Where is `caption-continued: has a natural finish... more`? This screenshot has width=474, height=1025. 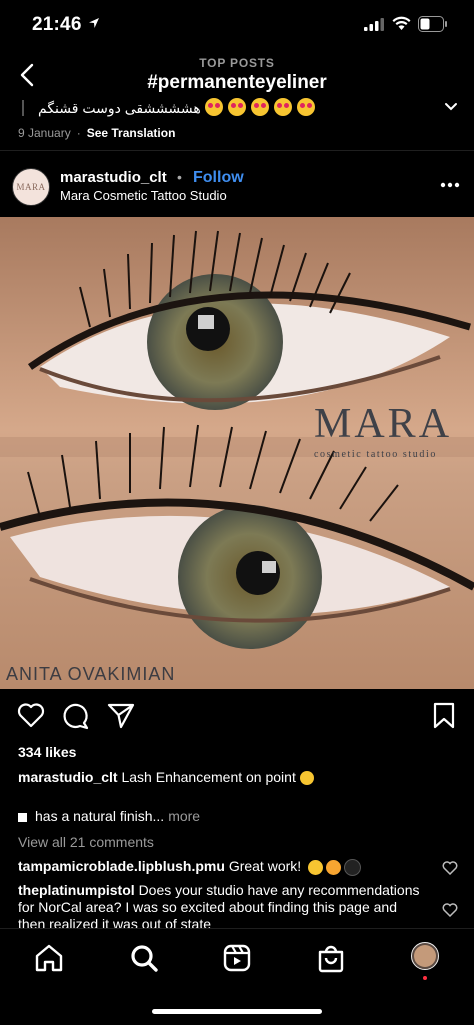 caption-continued: has a natural finish... more is located at coordinates (109, 816).